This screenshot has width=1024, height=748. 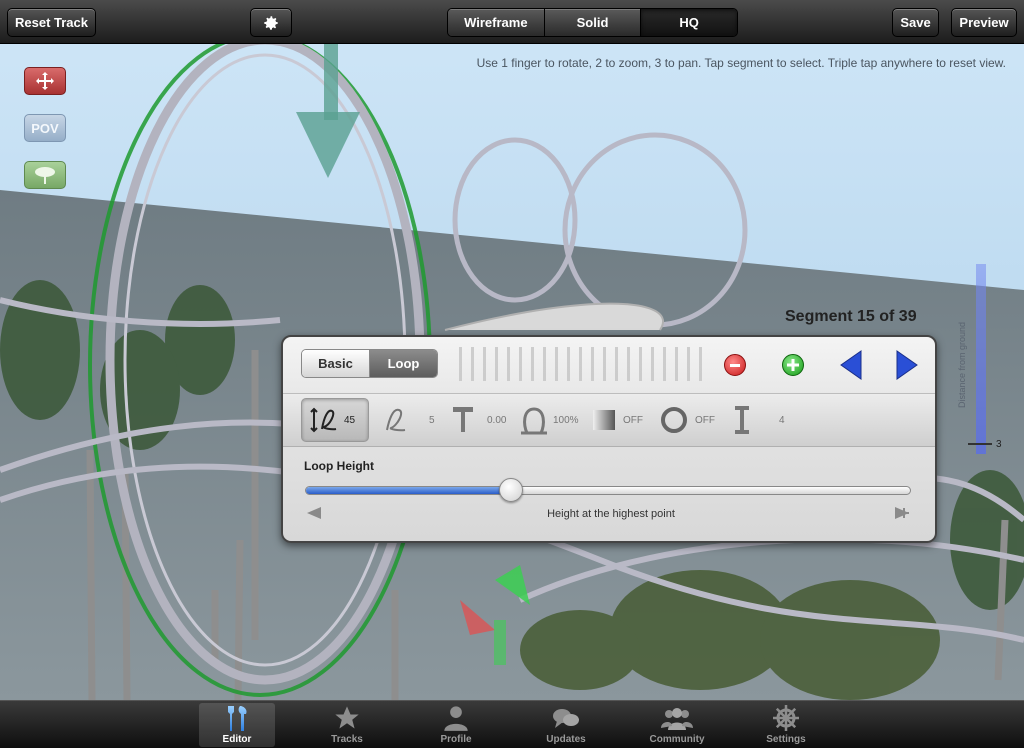 I want to click on pin-icon, so click(x=463, y=419).